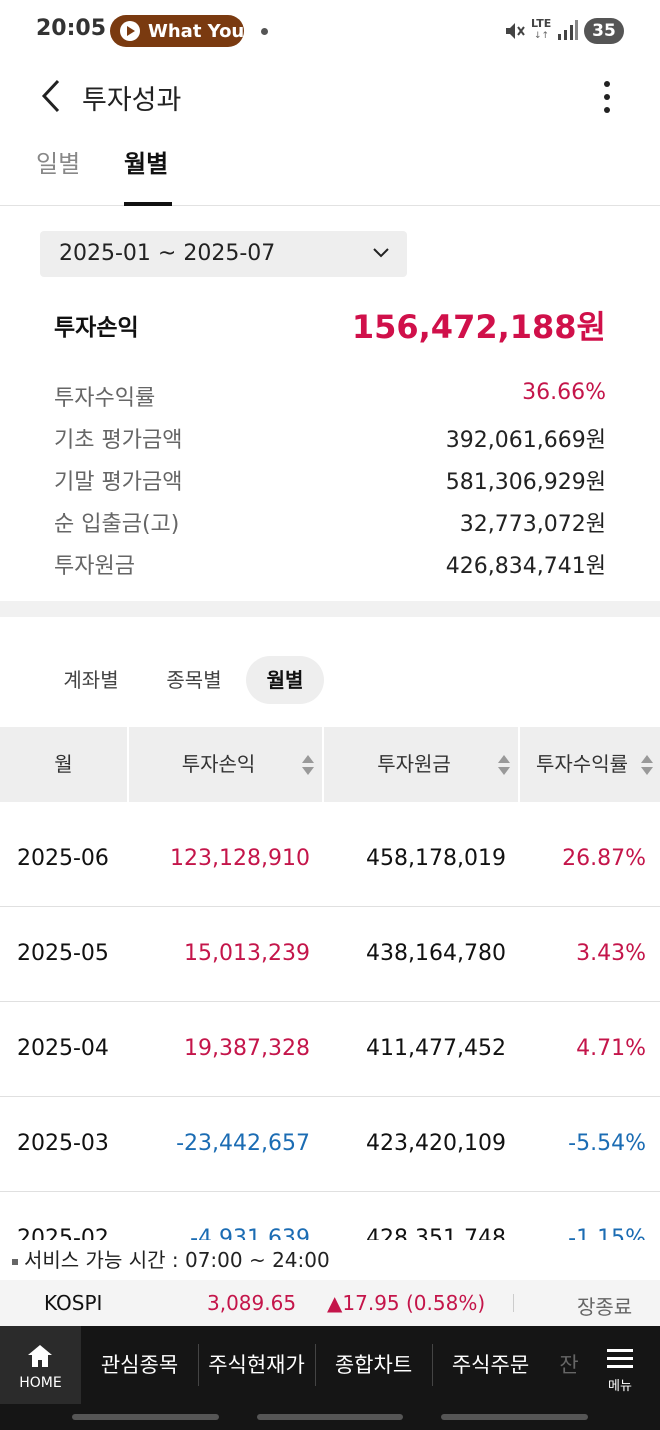 The image size is (660, 1430). I want to click on summary-label: 투자수익률, so click(105, 398).